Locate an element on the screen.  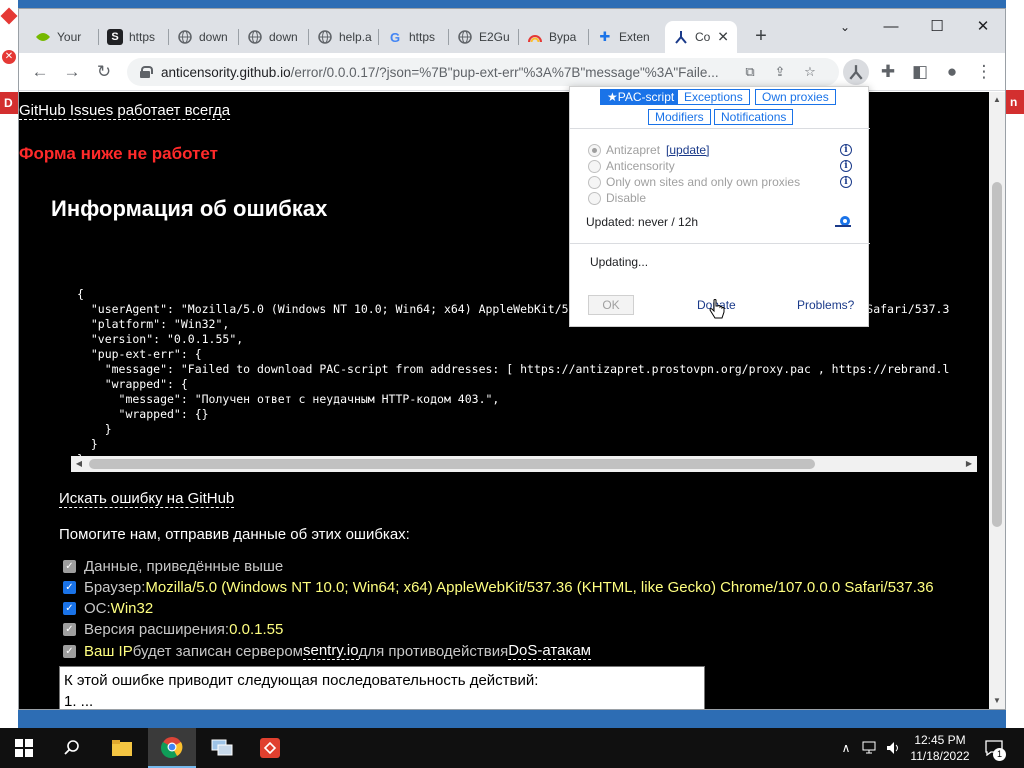
check-ip-label: Ваш IP is located at coordinates (108, 651).